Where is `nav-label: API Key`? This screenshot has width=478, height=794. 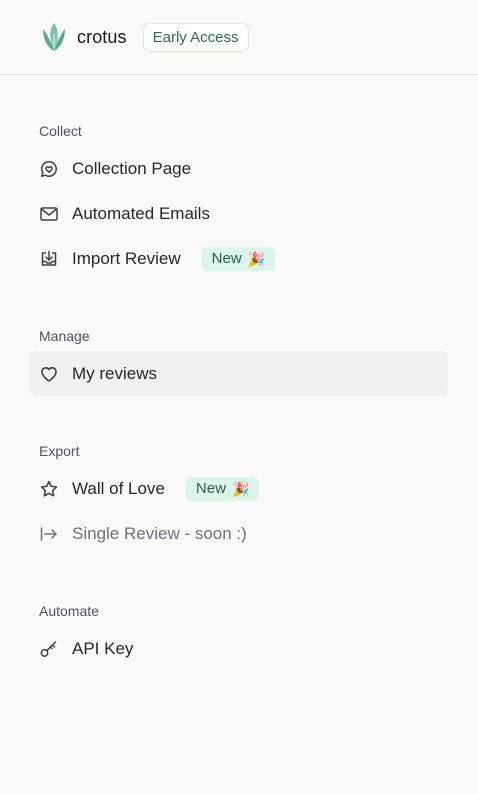 nav-label: API Key is located at coordinates (103, 648).